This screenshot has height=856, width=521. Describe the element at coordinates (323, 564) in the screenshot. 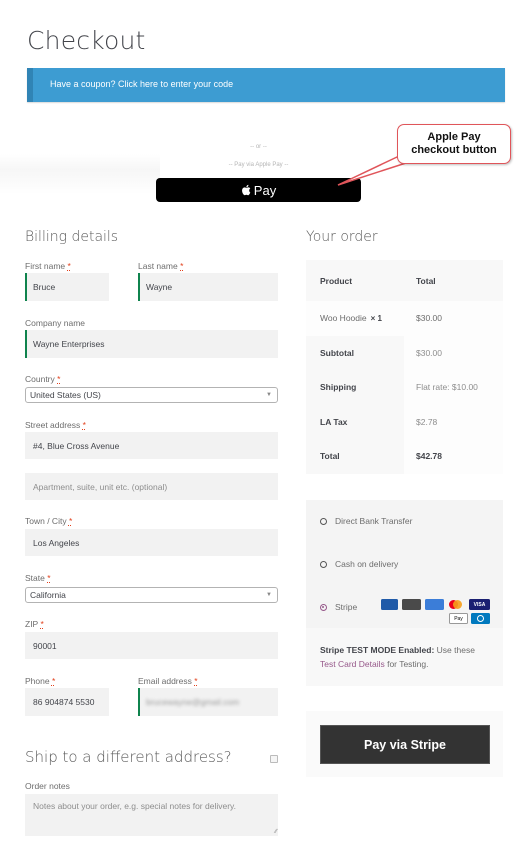

I see `radio-cod` at that location.